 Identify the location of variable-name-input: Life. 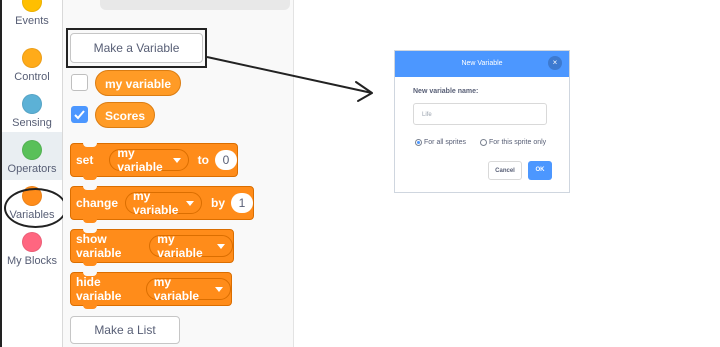
(480, 114).